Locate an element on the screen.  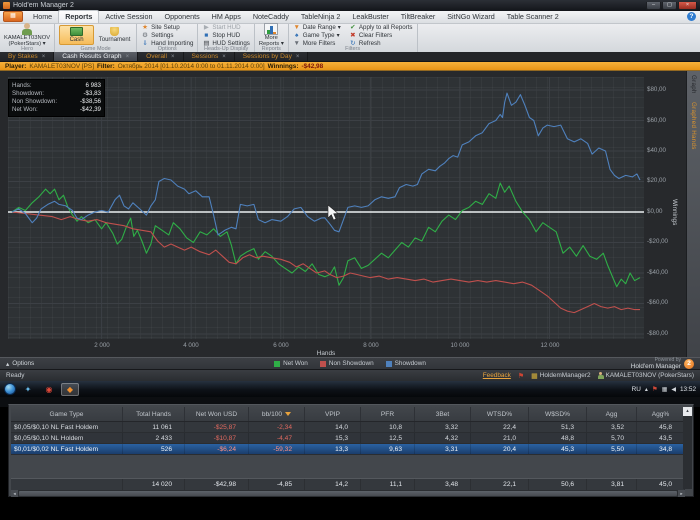
cash-label: Cash is located at coordinates (76, 40).